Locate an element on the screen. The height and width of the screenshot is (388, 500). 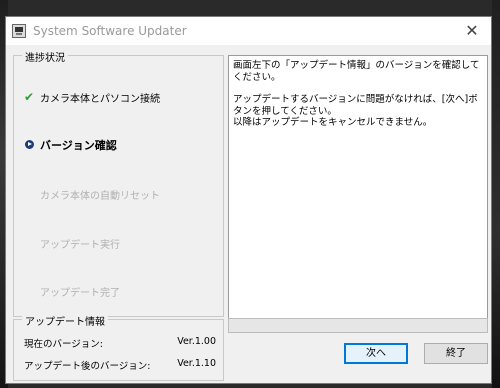
progress-steps-legend: 進捗状況 is located at coordinates (45, 56).